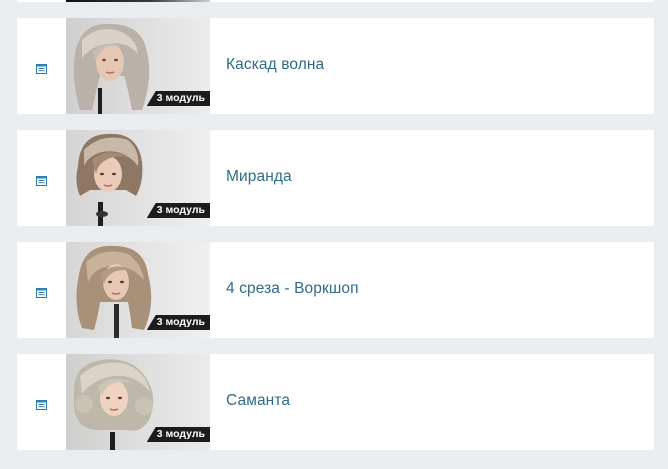 This screenshot has width=668, height=469. What do you see at coordinates (275, 65) in the screenshot?
I see `lesson-title-link: Каскад волна` at bounding box center [275, 65].